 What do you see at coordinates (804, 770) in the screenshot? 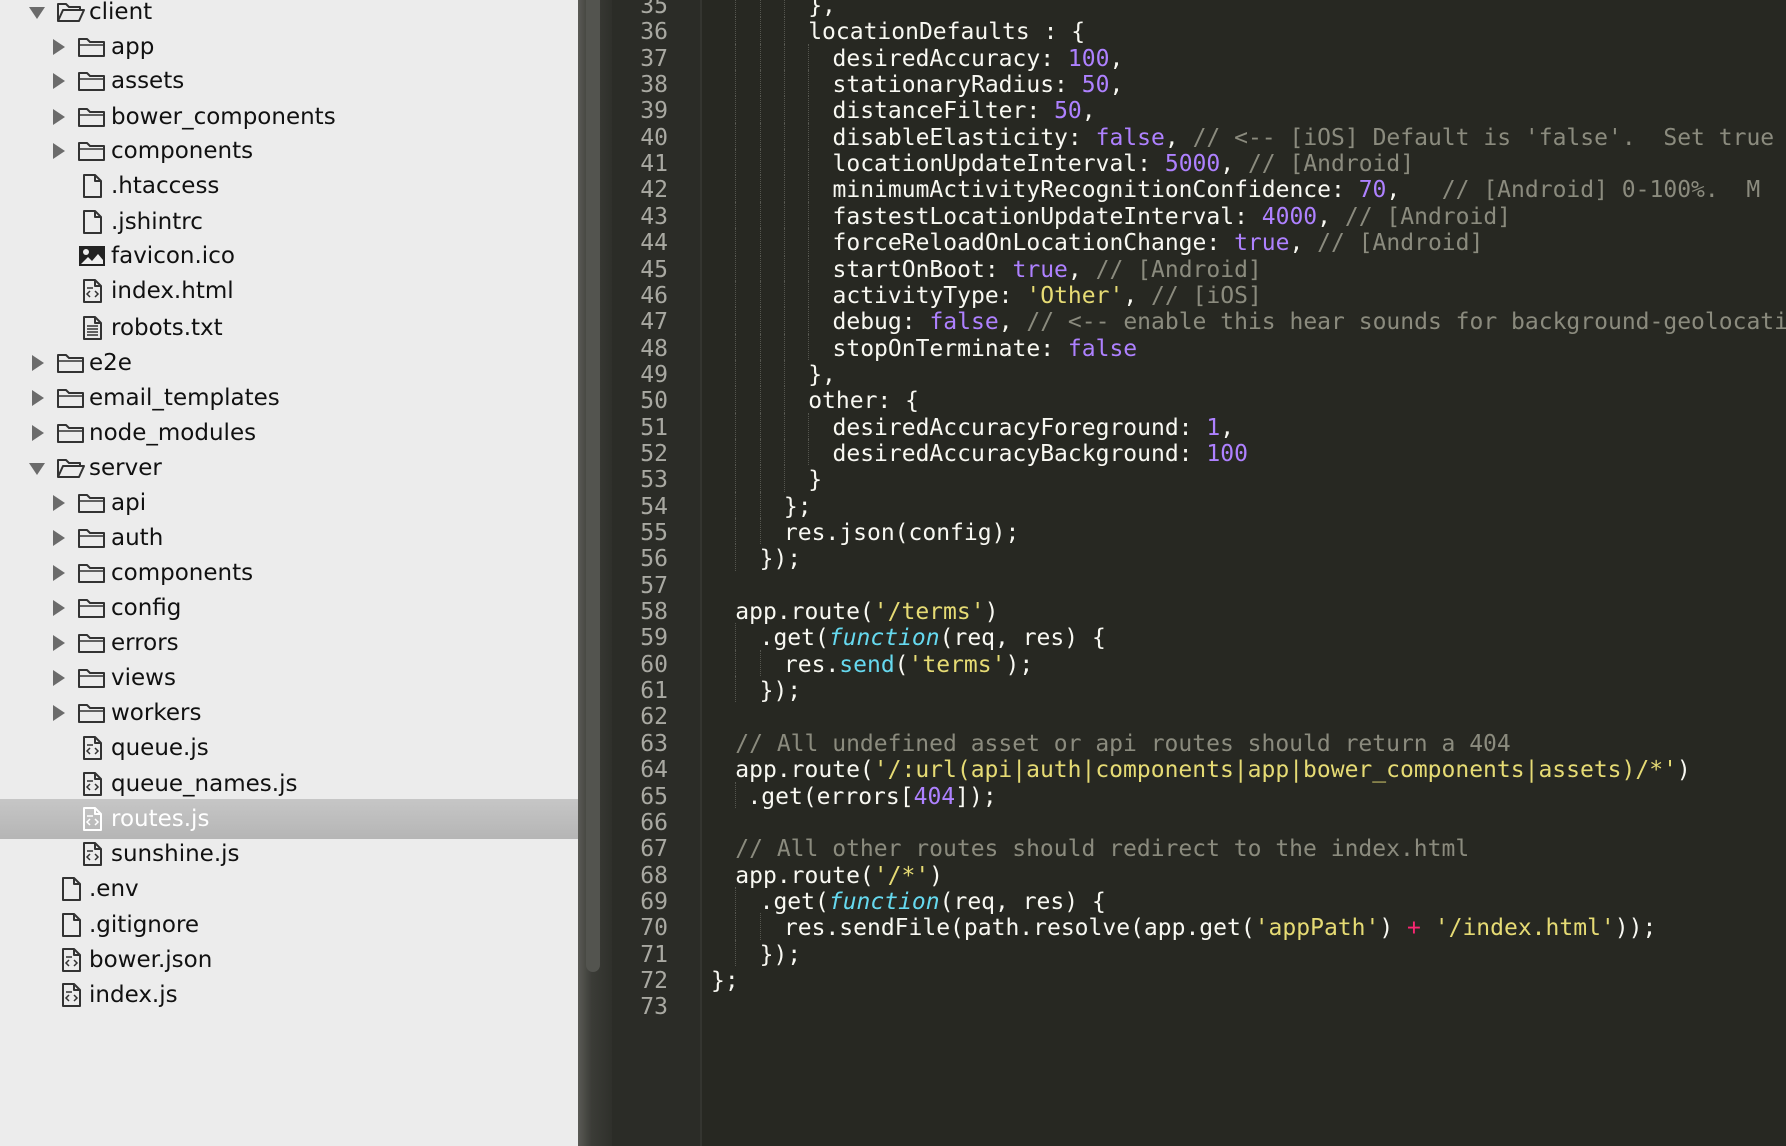
I see `code-token: app.route(` at bounding box center [804, 770].